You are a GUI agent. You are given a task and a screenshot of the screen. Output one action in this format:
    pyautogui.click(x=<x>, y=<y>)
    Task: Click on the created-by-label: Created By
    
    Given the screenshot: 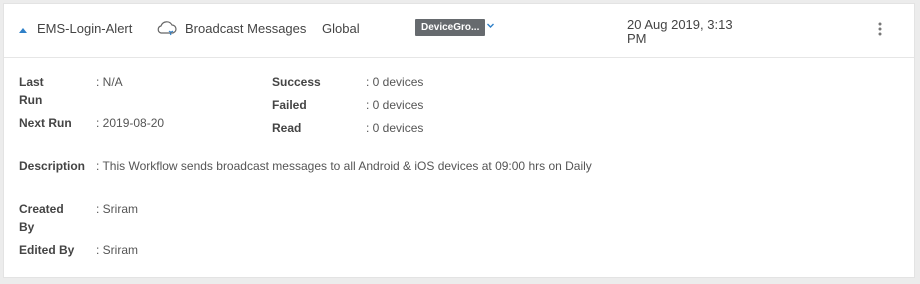 What is the action you would take?
    pyautogui.click(x=41, y=218)
    